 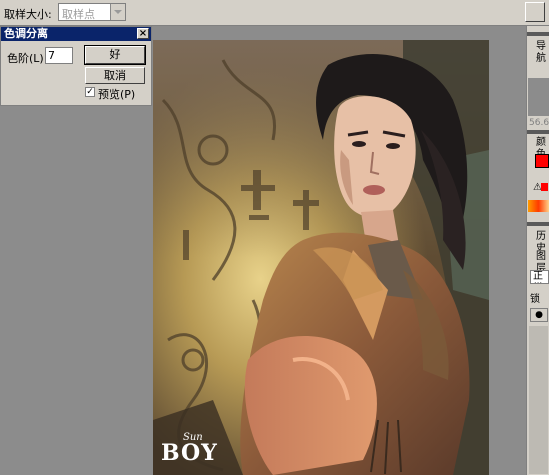 What do you see at coordinates (76, 34) in the screenshot?
I see `dialog-titlebar: 色调分离 ×` at bounding box center [76, 34].